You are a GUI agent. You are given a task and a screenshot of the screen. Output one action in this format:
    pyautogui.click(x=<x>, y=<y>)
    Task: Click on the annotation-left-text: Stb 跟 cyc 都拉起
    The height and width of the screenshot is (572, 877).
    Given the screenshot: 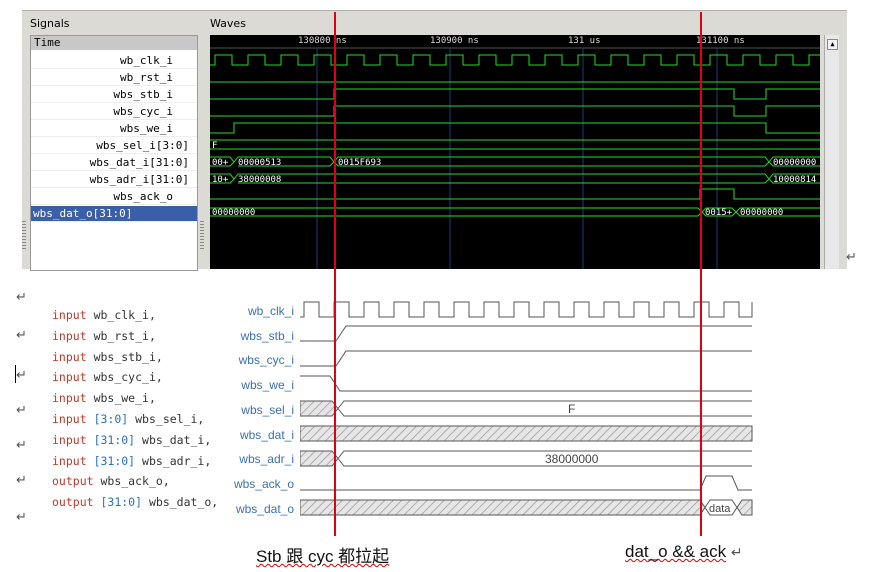 What is the action you would take?
    pyautogui.click(x=323, y=556)
    